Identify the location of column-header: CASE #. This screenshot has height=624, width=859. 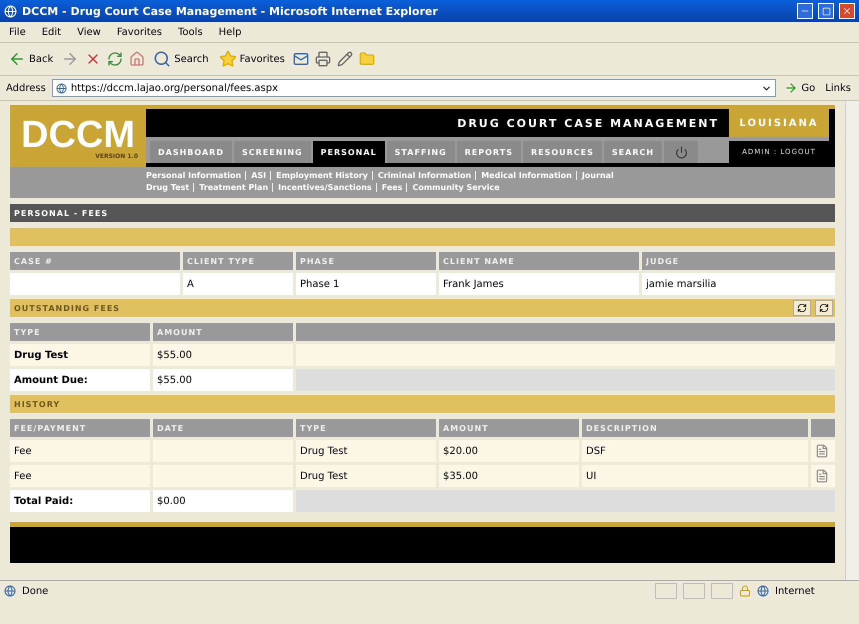
(95, 261).